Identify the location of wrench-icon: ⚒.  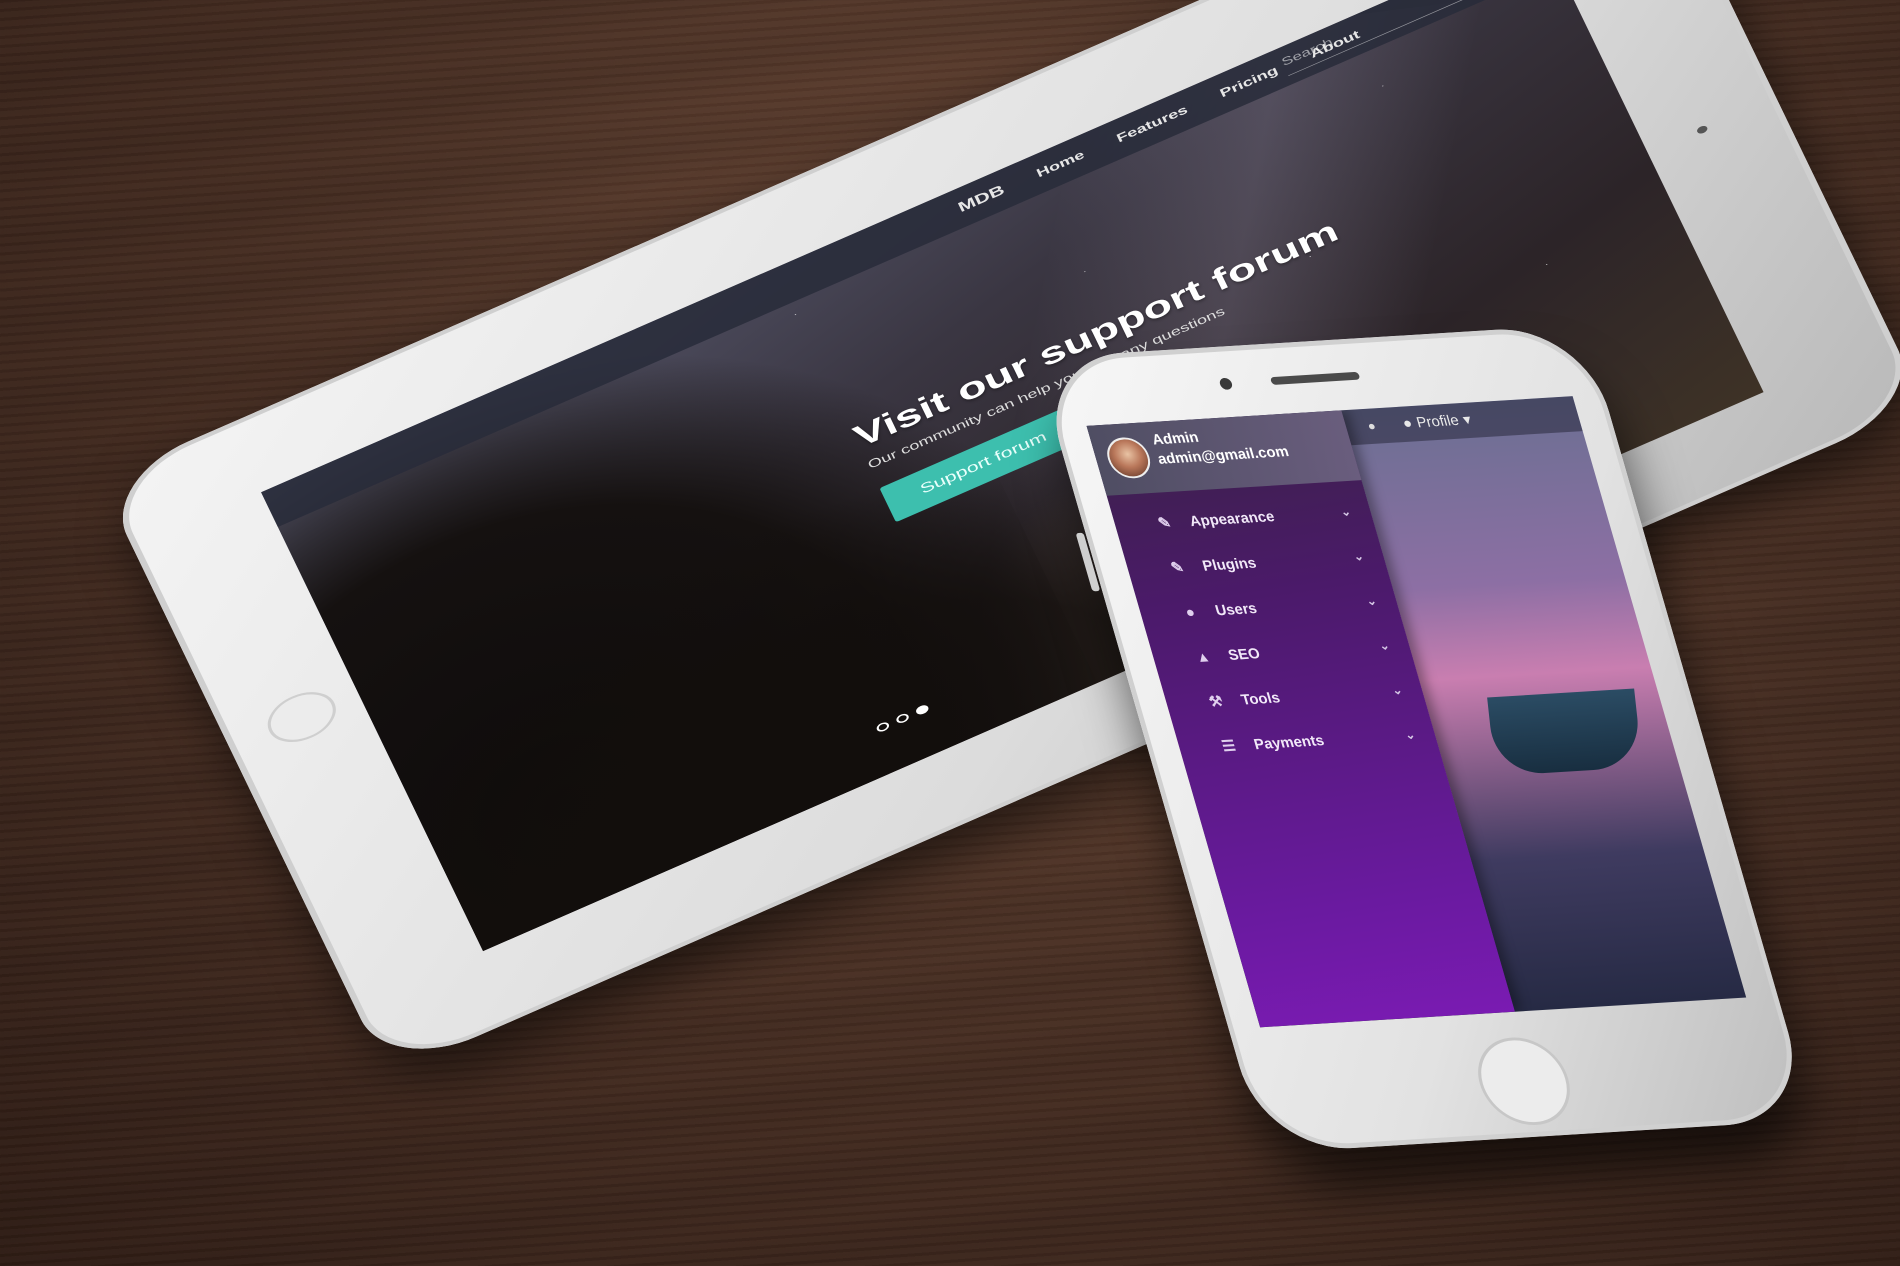
(1216, 702).